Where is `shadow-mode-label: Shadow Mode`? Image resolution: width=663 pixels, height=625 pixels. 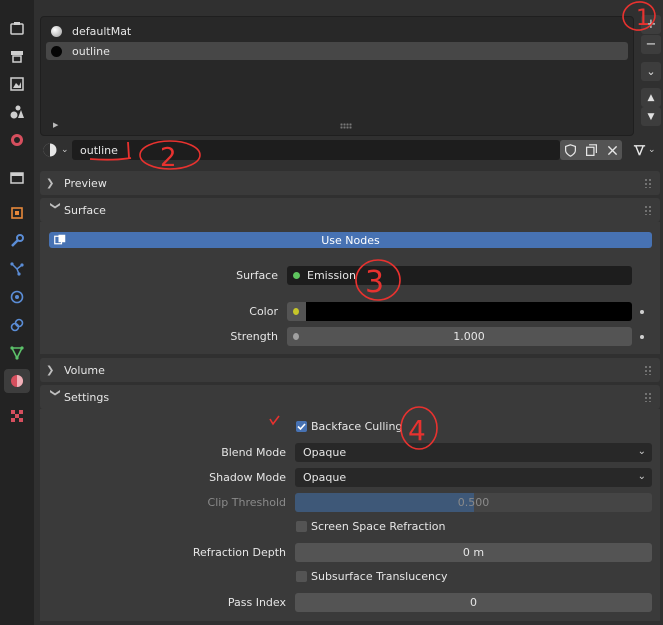 shadow-mode-label: Shadow Mode is located at coordinates (247, 477).